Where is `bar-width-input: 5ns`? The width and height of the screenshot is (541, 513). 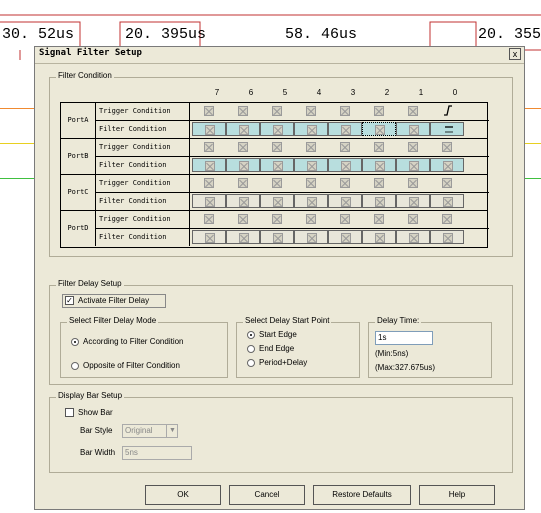 bar-width-input: 5ns is located at coordinates (157, 453).